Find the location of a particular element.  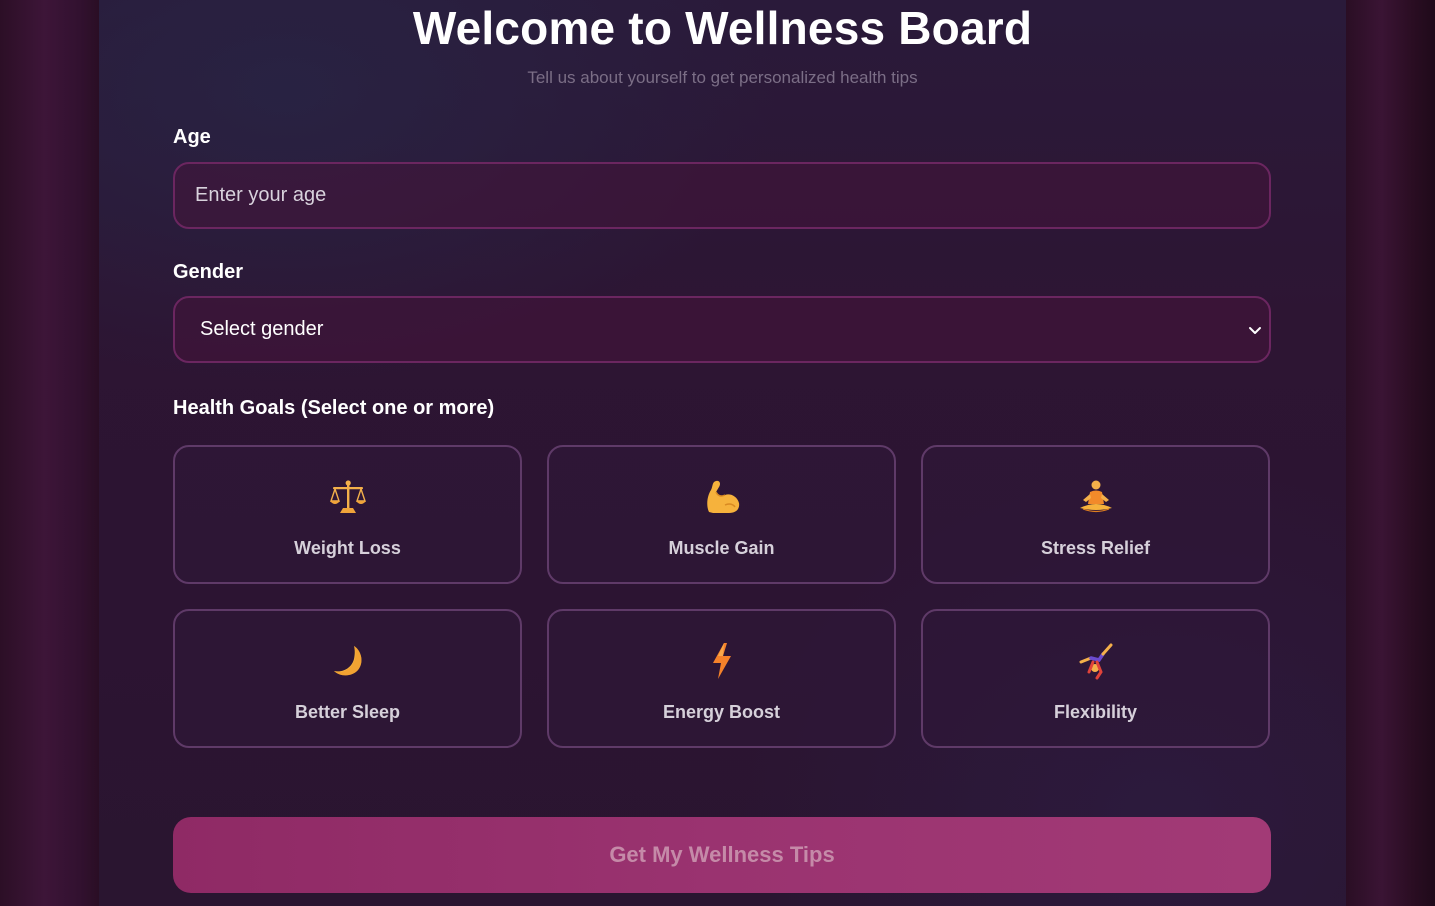

cartwheel-icon is located at coordinates (1095, 661).